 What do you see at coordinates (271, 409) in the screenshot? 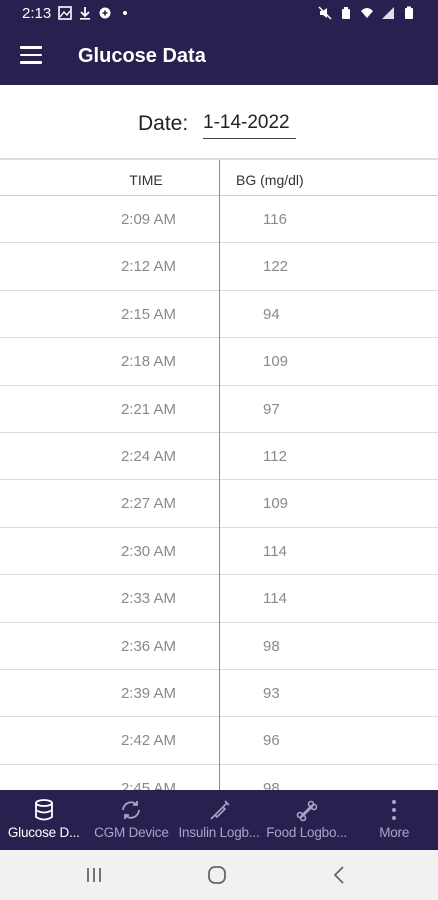
I see `cell-bg: 97` at bounding box center [271, 409].